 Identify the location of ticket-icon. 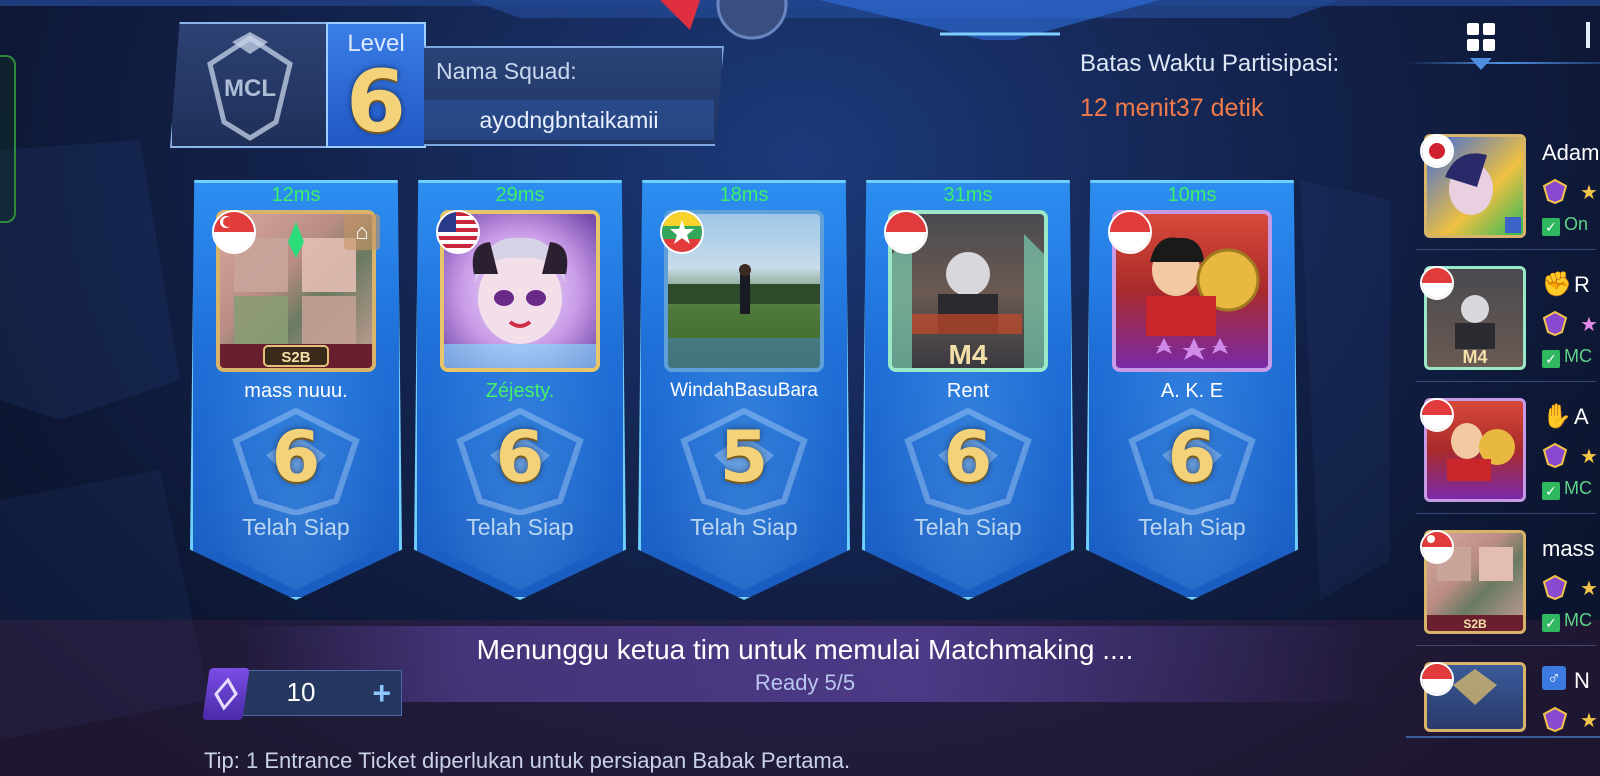
(226, 694).